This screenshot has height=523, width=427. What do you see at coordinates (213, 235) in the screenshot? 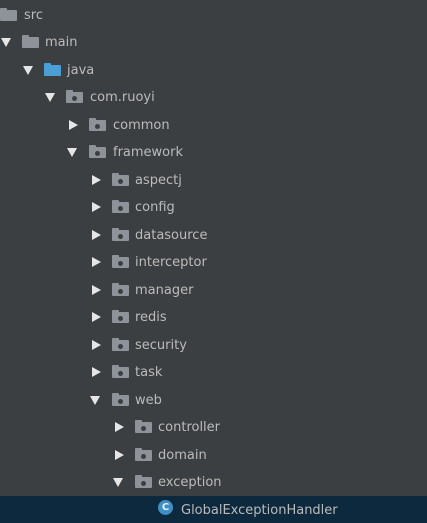
I see `tree-node-datasource: datasource` at bounding box center [213, 235].